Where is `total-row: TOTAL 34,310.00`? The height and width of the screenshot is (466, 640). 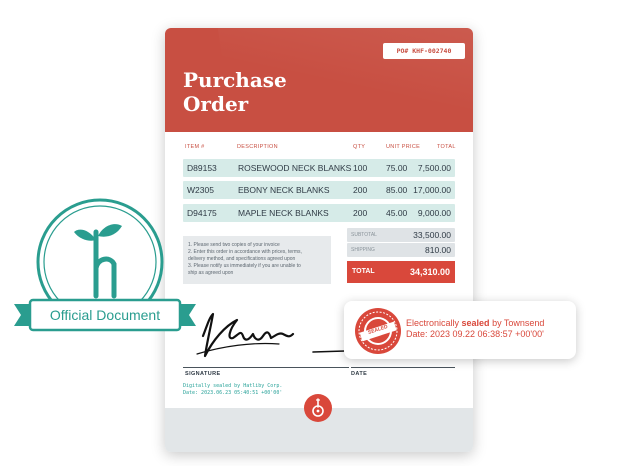 total-row: TOTAL 34,310.00 is located at coordinates (401, 272).